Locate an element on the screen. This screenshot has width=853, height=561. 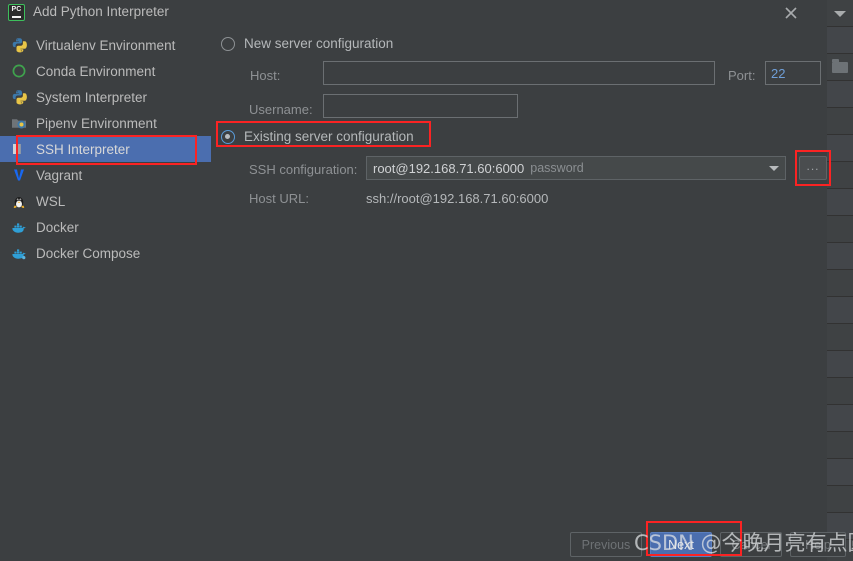
sidebar-item-label: Virtualenv Environment is located at coordinates (106, 45).